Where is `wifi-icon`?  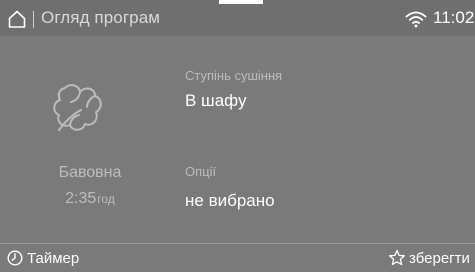 wifi-icon is located at coordinates (416, 19).